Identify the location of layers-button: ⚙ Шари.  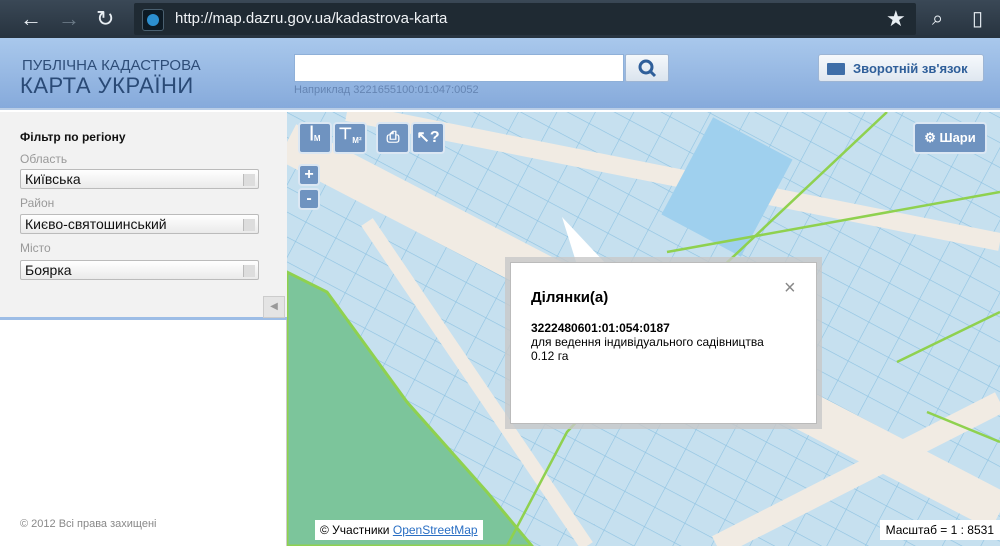
(950, 138).